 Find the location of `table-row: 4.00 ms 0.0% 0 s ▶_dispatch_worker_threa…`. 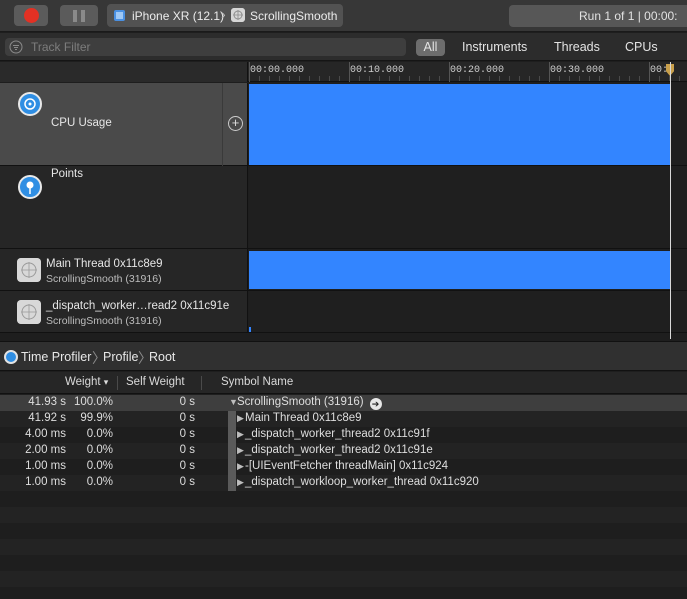

table-row: 4.00 ms 0.0% 0 s ▶_dispatch_worker_threa… is located at coordinates (343, 435).